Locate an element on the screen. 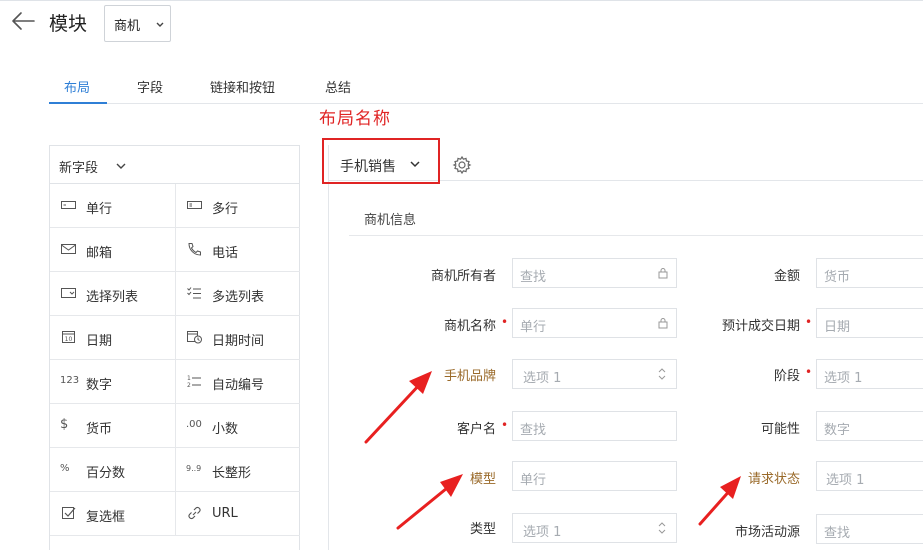 Image resolution: width=923 pixels, height=550 pixels. field-type-datetime: 日期时间 is located at coordinates (237, 338).